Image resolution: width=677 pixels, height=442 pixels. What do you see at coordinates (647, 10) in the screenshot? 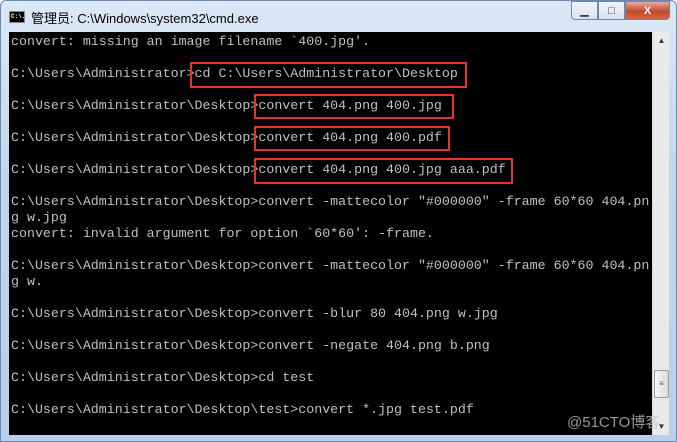
I see `close-button: X` at bounding box center [647, 10].